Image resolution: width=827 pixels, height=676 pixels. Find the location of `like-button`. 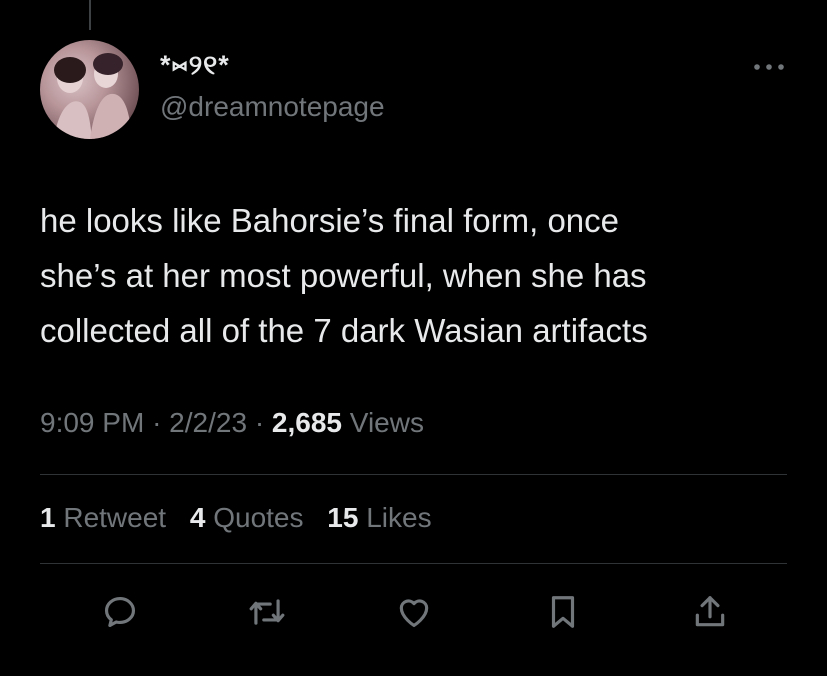

like-button is located at coordinates (414, 612).